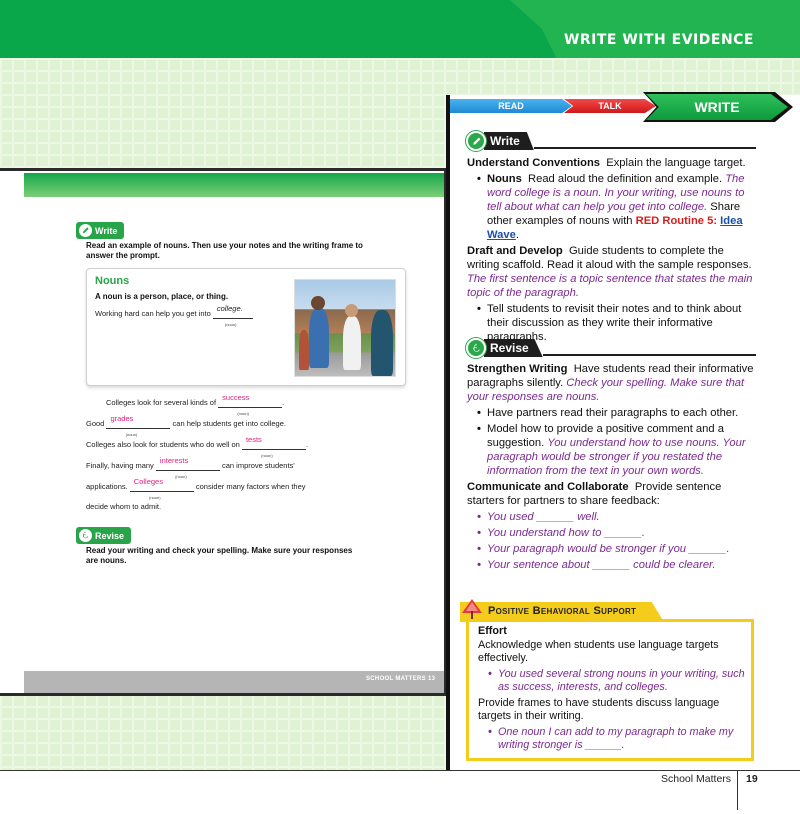 The height and width of the screenshot is (814, 800). I want to click on revise-section-header: Revise, so click(611, 348).